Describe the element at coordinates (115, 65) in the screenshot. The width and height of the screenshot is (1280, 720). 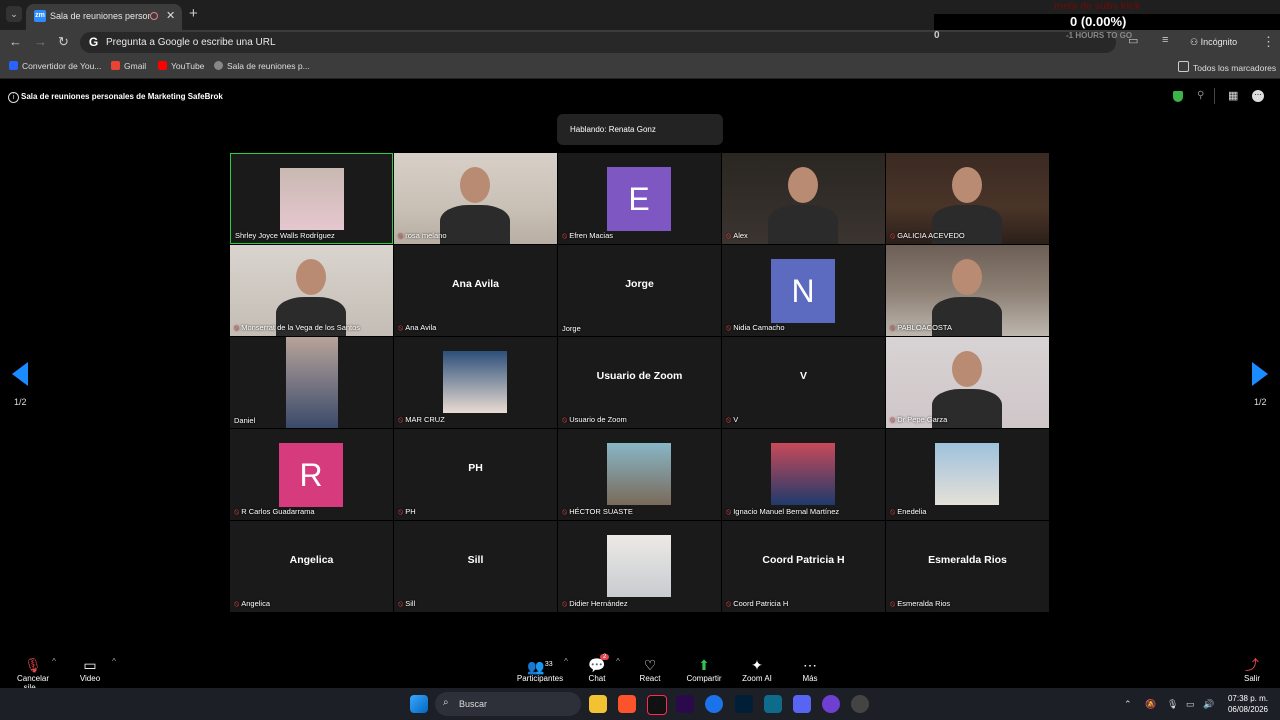
I see `gmail-icon` at that location.